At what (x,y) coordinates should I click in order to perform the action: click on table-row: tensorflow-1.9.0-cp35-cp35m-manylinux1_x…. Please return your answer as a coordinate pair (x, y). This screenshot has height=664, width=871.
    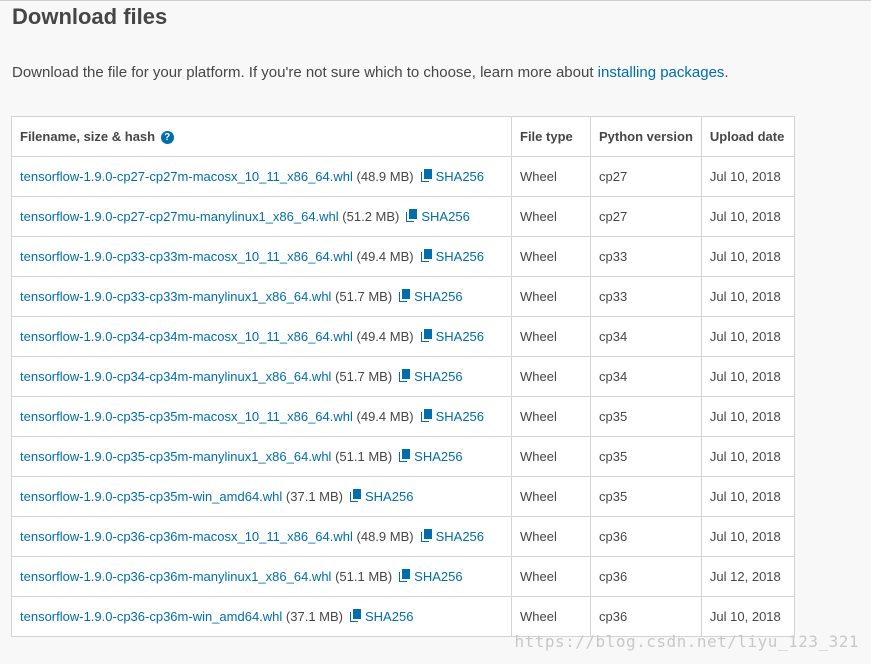
    Looking at the image, I should click on (403, 456).